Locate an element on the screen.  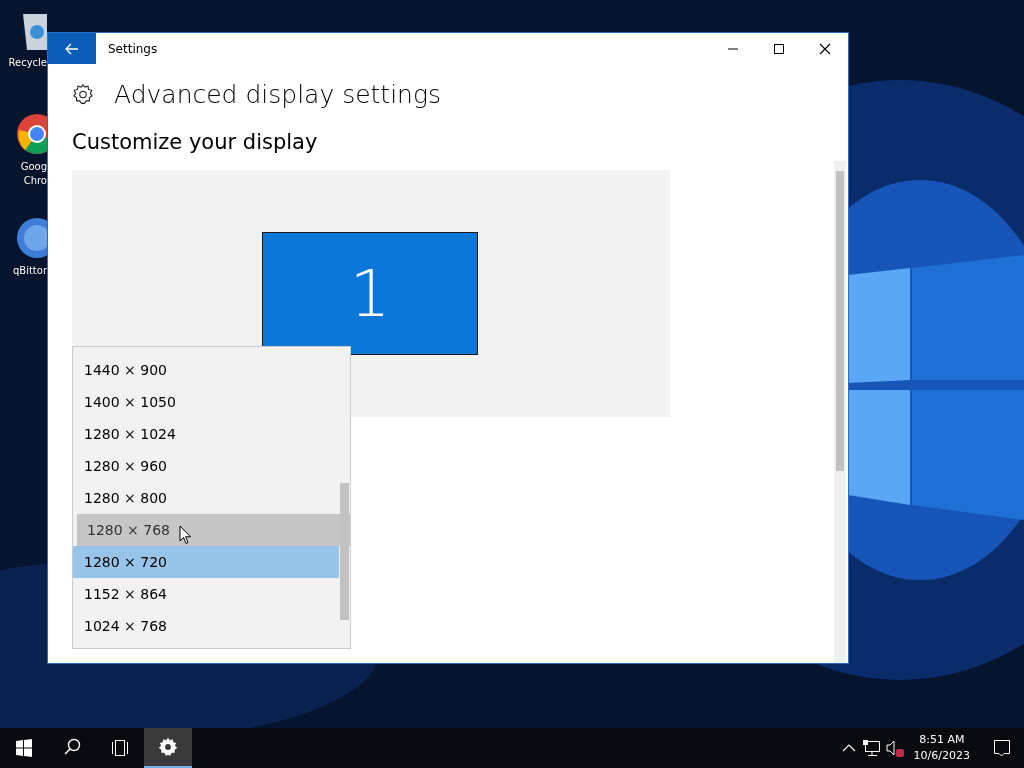
page-heading: Advanced display settings is located at coordinates (277, 94).